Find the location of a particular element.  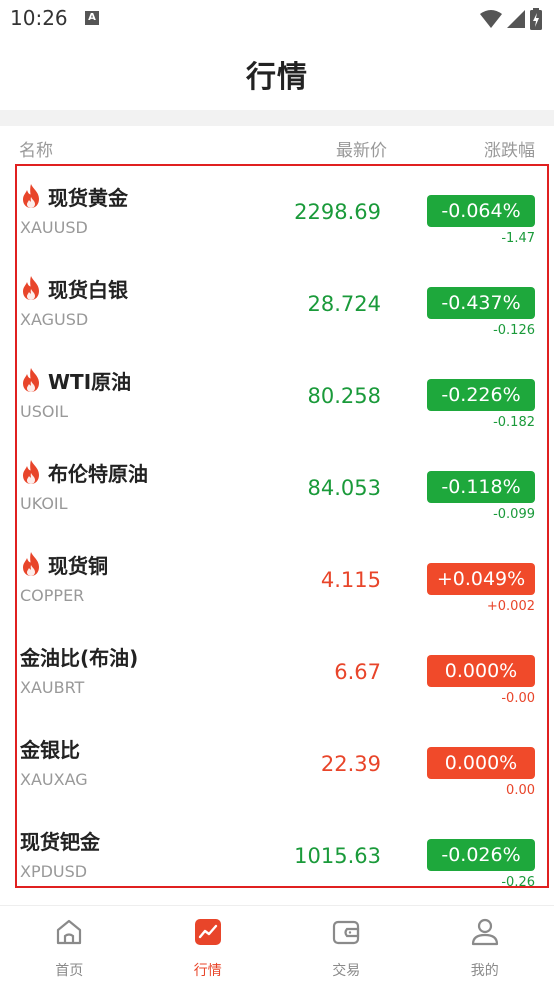

chart-icon is located at coordinates (208, 934).